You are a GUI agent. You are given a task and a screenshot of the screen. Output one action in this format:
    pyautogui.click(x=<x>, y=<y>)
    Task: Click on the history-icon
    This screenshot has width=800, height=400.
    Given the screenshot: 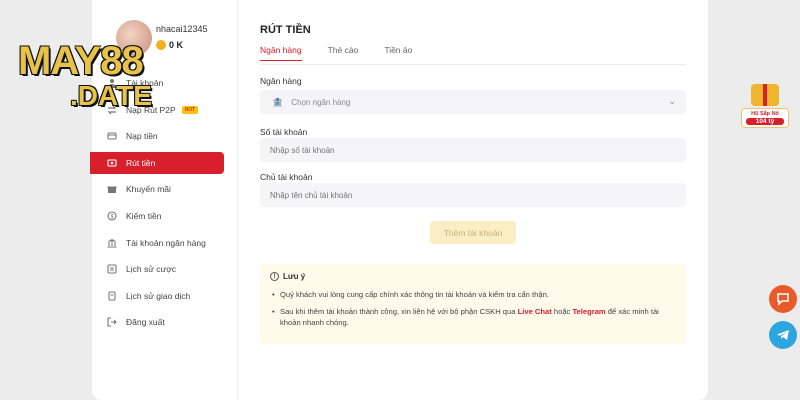 What is the action you would take?
    pyautogui.click(x=112, y=269)
    